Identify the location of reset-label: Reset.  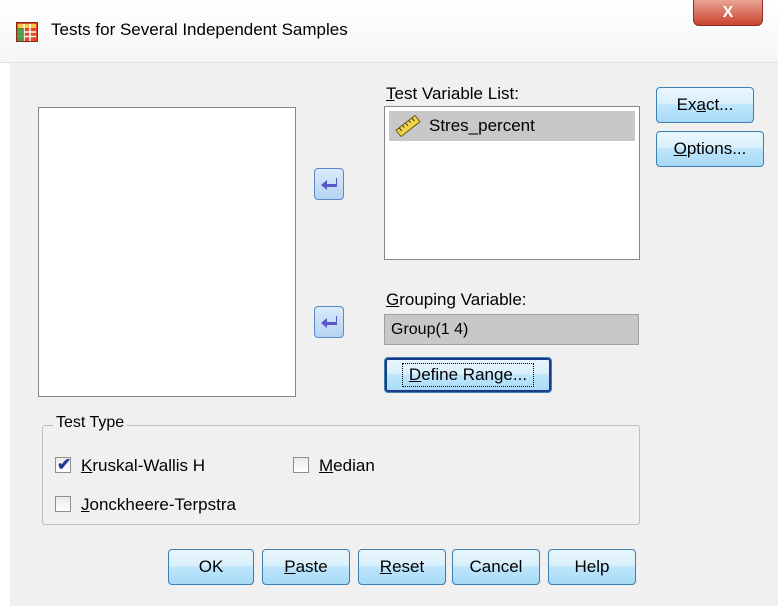
(402, 566).